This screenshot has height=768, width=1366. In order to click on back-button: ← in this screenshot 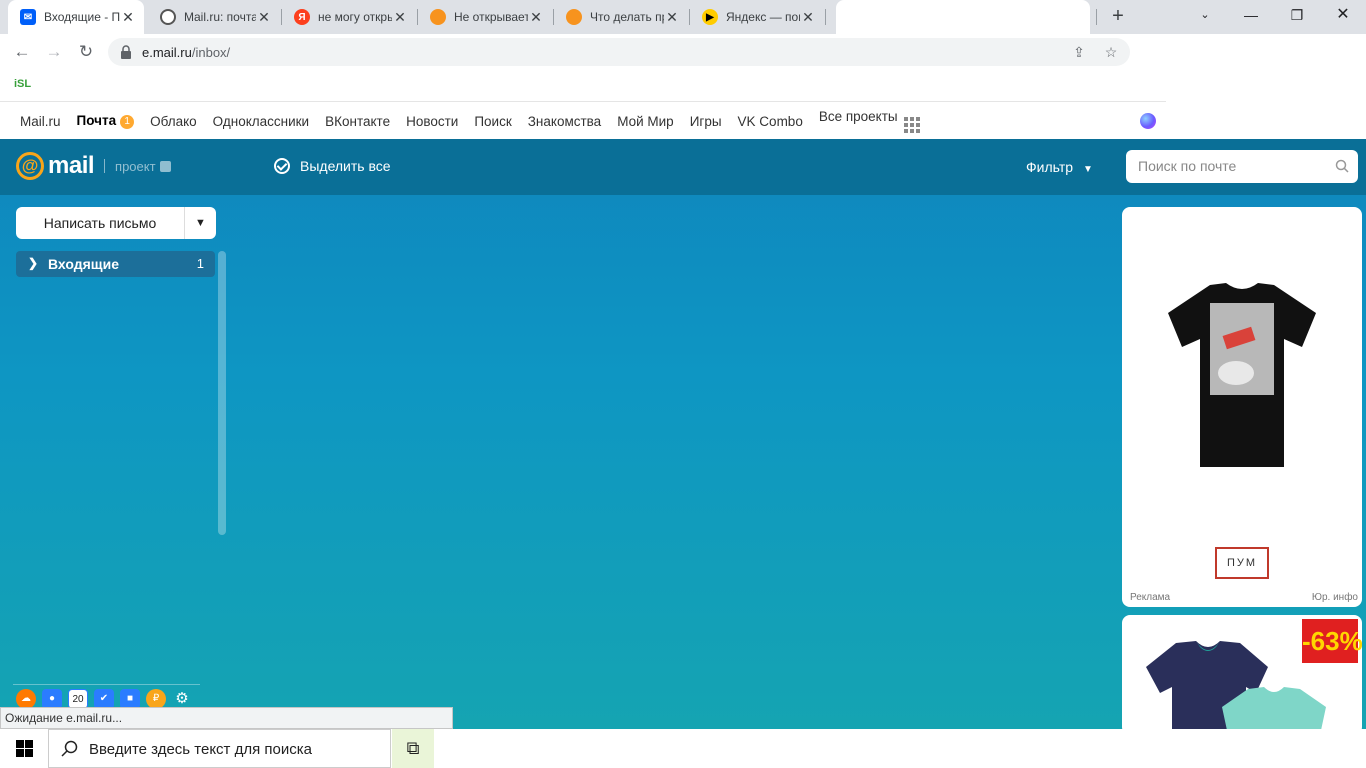, I will do `click(22, 52)`.